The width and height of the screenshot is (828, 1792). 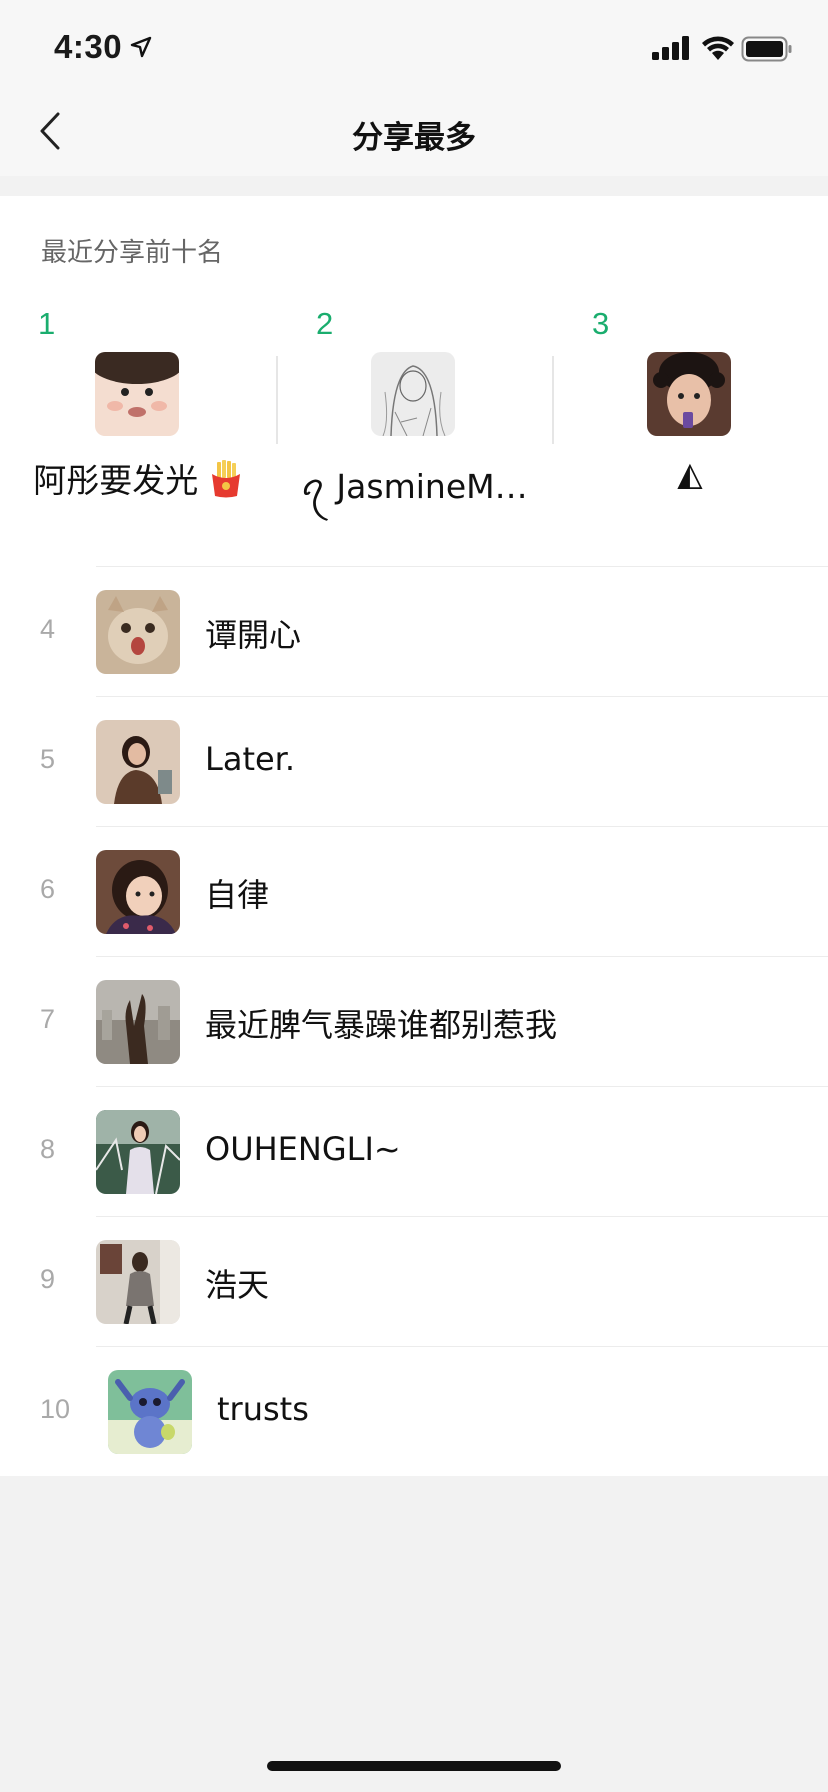 I want to click on rank-number: 2, so click(x=325, y=323).